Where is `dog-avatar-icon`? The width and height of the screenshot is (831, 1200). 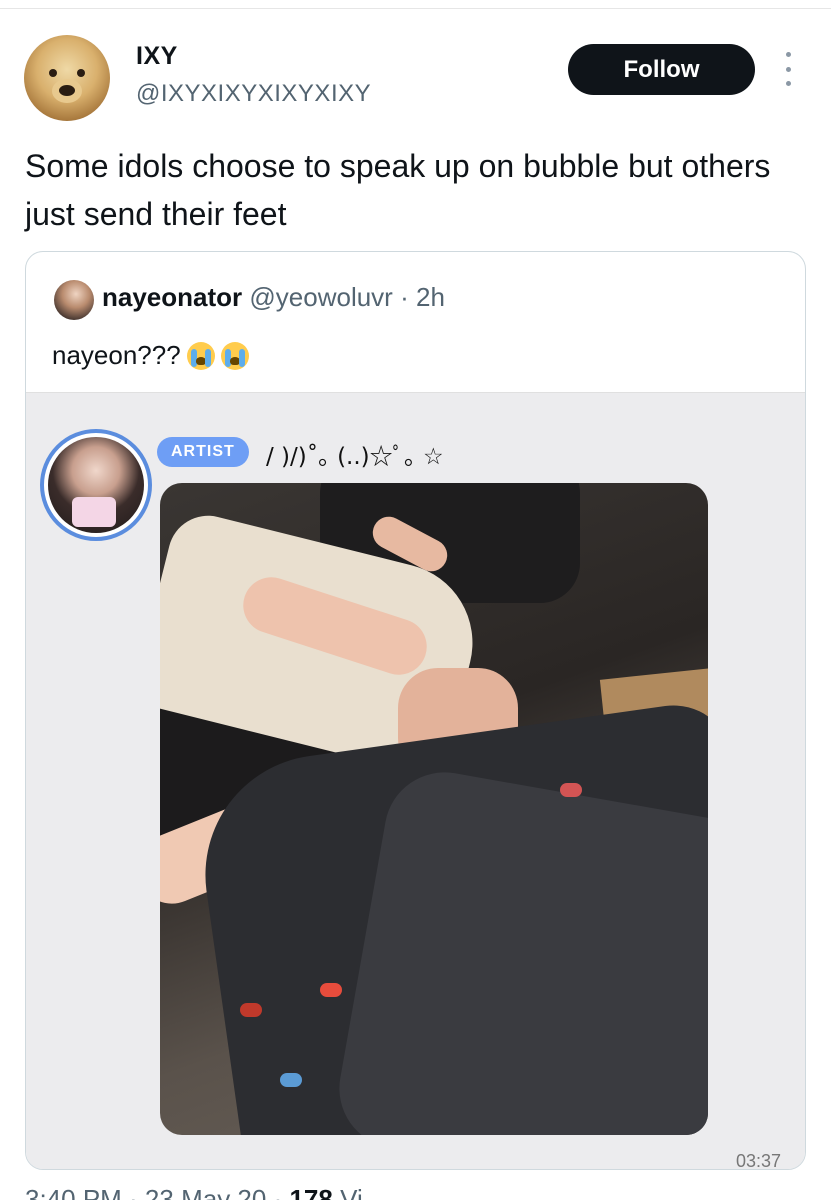
dog-avatar-icon is located at coordinates (53, 73).